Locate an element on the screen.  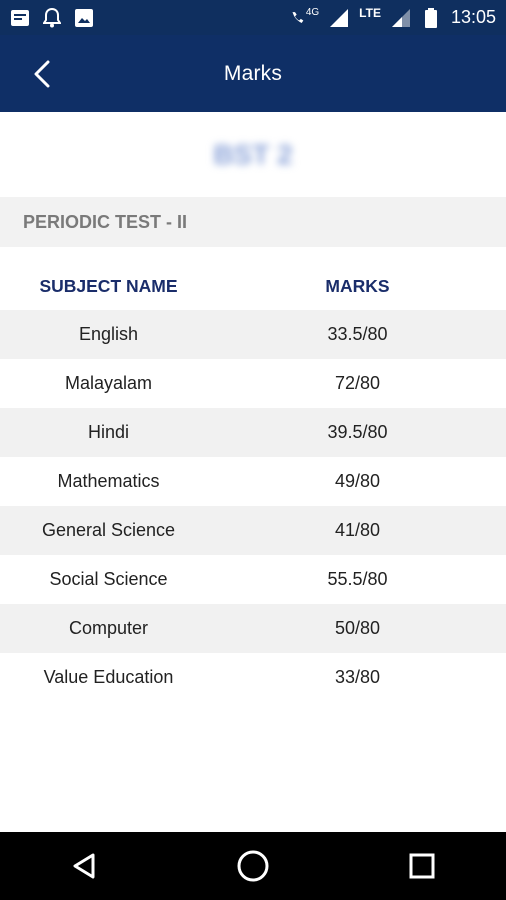
nav-recents-button is located at coordinates (422, 866).